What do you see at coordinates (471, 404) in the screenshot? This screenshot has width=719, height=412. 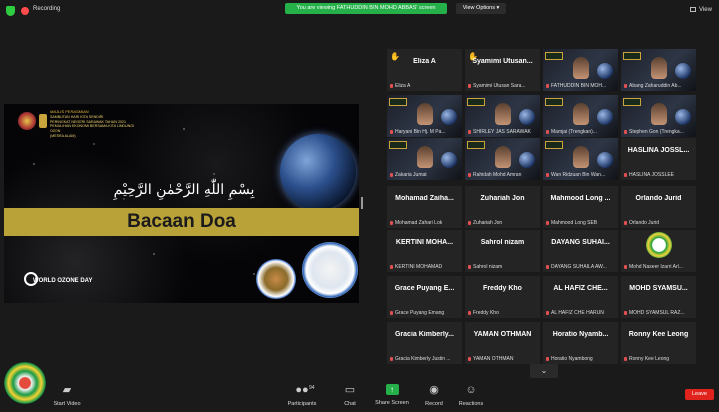 I see `reactions-label: Reactions` at bounding box center [471, 404].